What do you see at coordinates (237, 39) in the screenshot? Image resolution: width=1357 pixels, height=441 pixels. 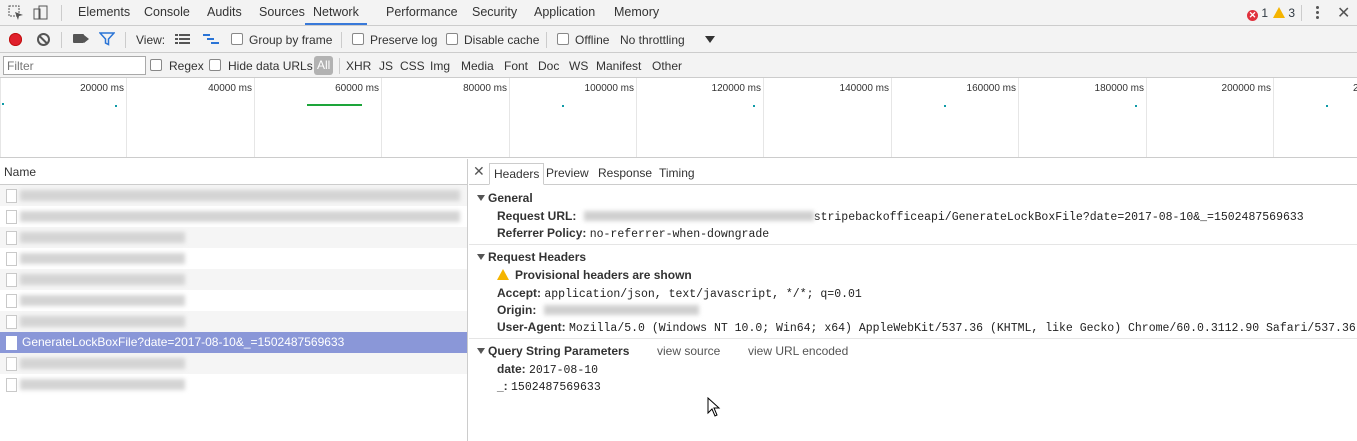 I see `group-by-frame-checkbox` at bounding box center [237, 39].